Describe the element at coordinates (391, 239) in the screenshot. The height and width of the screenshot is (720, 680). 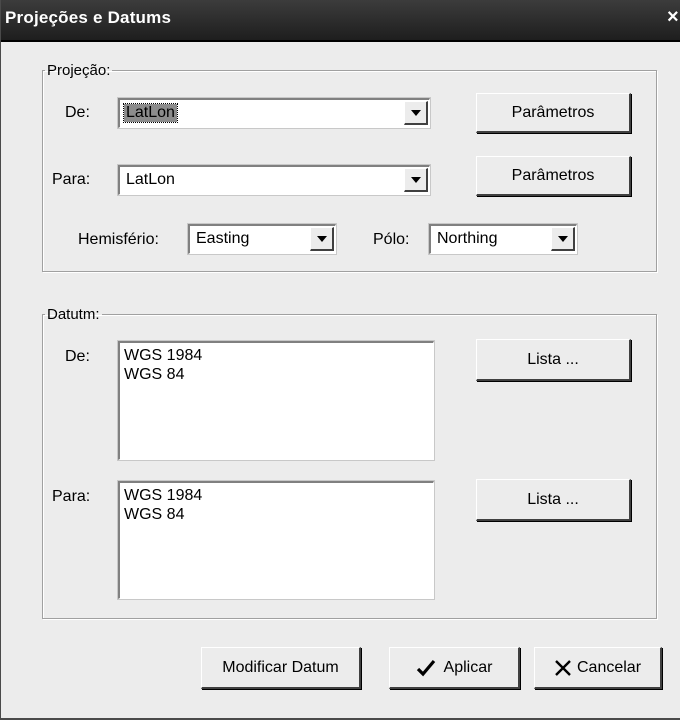
I see `pole-label: Pólo:` at that location.